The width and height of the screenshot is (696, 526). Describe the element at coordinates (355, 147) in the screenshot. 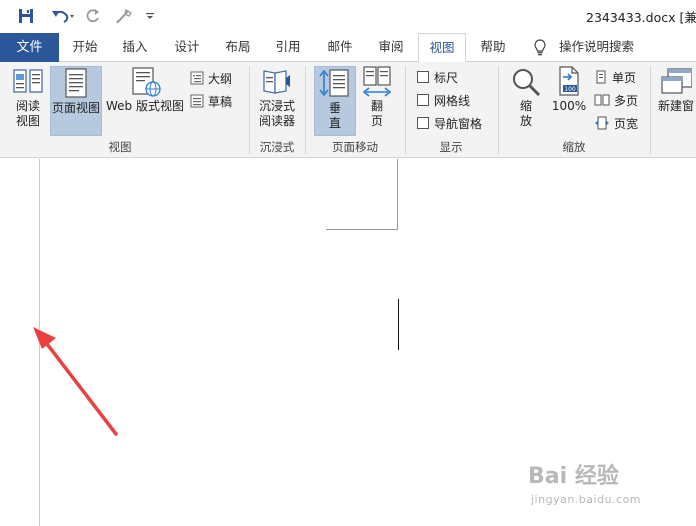

I see `page-movement-group-label: 页面移动` at that location.